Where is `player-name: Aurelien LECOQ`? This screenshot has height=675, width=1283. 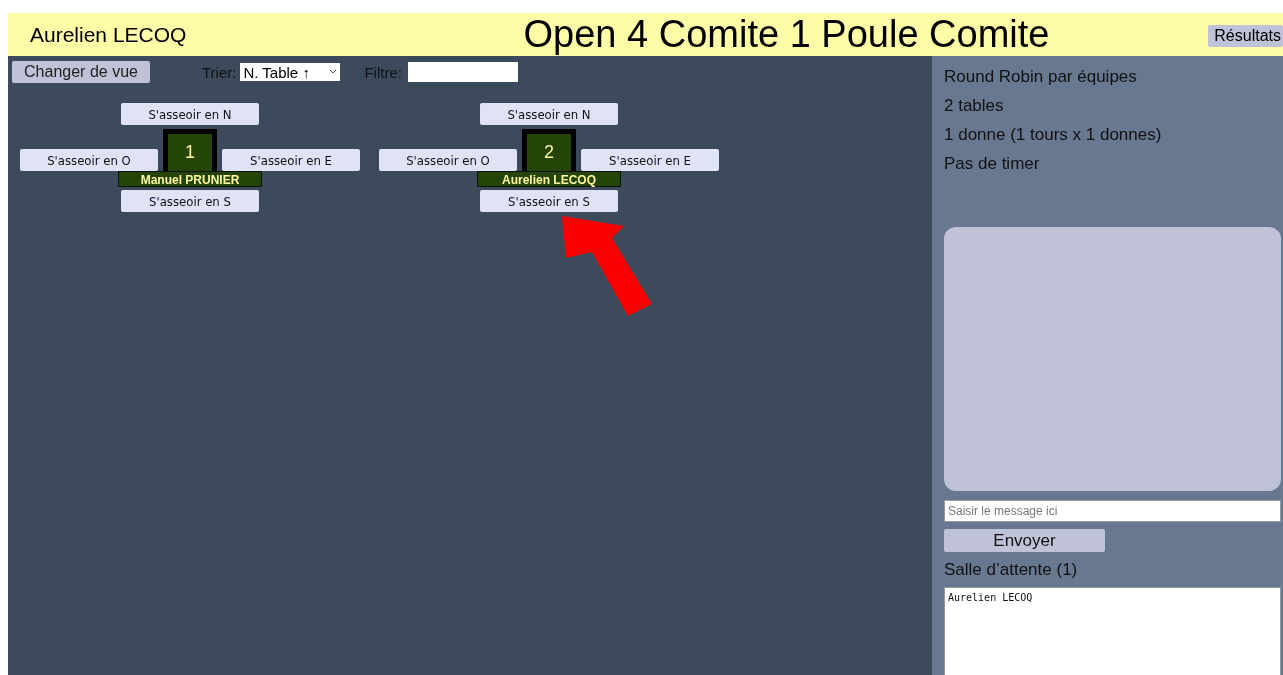
player-name: Aurelien LECOQ is located at coordinates (549, 179).